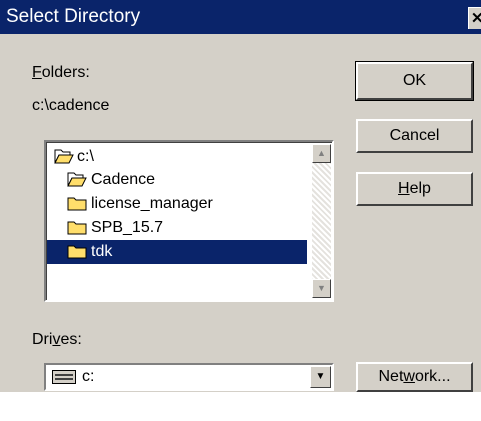  Describe the element at coordinates (152, 203) in the screenshot. I see `folder-item-label: license_manager` at that location.